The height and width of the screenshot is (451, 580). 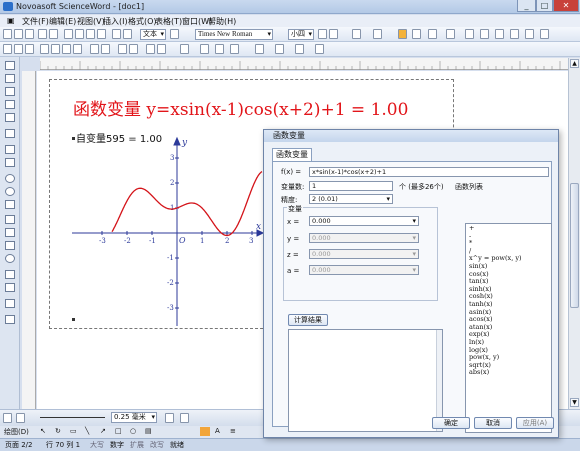 What do you see at coordinates (184, 418) in the screenshot?
I see `arrow-style-icon` at bounding box center [184, 418].